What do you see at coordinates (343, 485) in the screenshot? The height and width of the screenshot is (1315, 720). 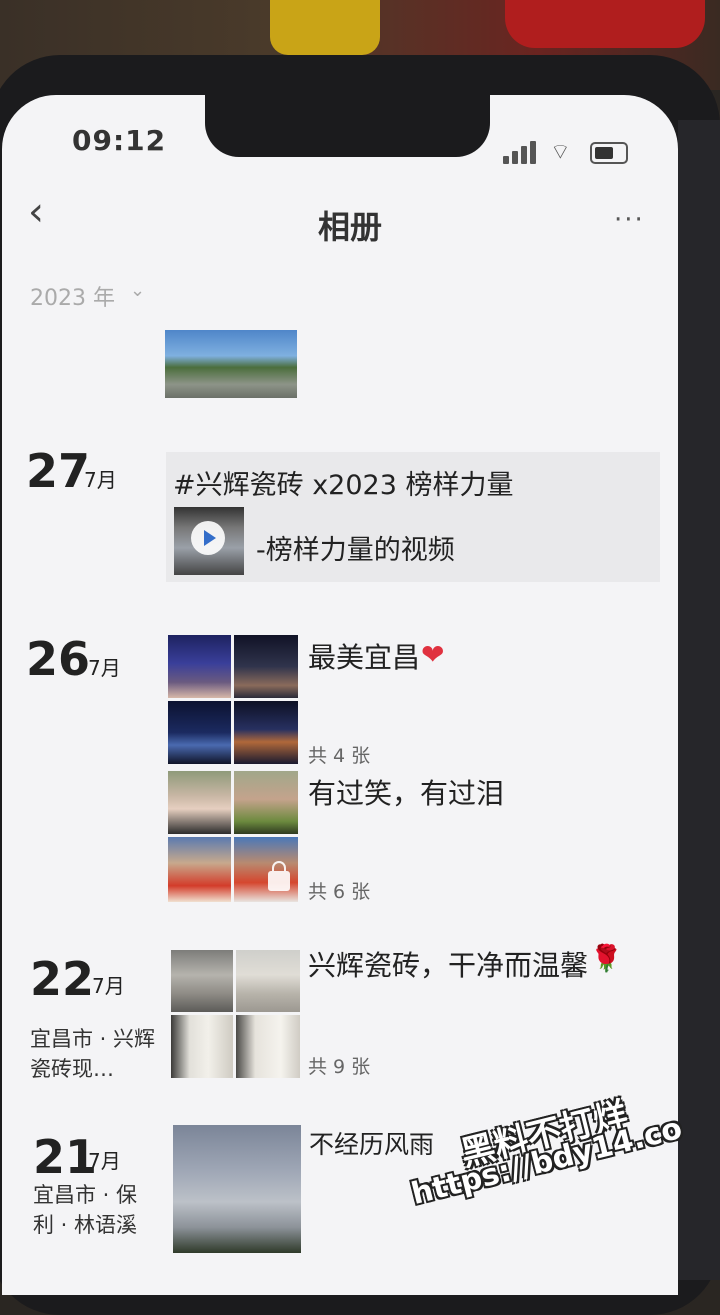 I see `shared-link-title: #兴辉瓷砖 x2023 榜样力量` at bounding box center [343, 485].